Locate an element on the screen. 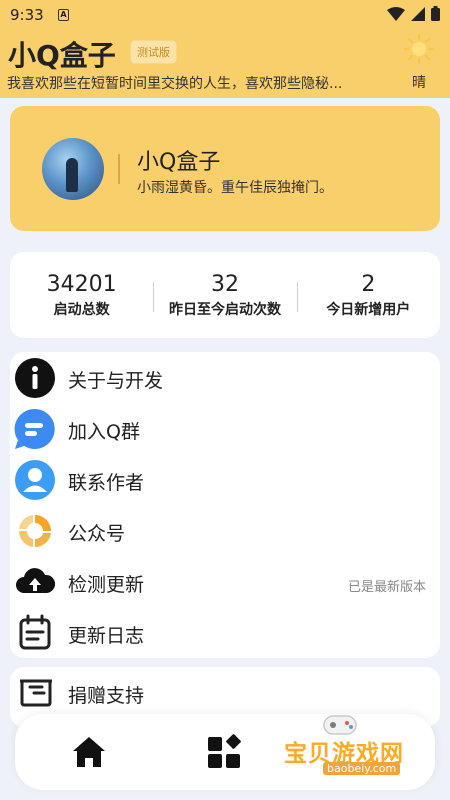 Image resolution: width=450 pixels, height=800 pixels. wifi-icon is located at coordinates (396, 13).